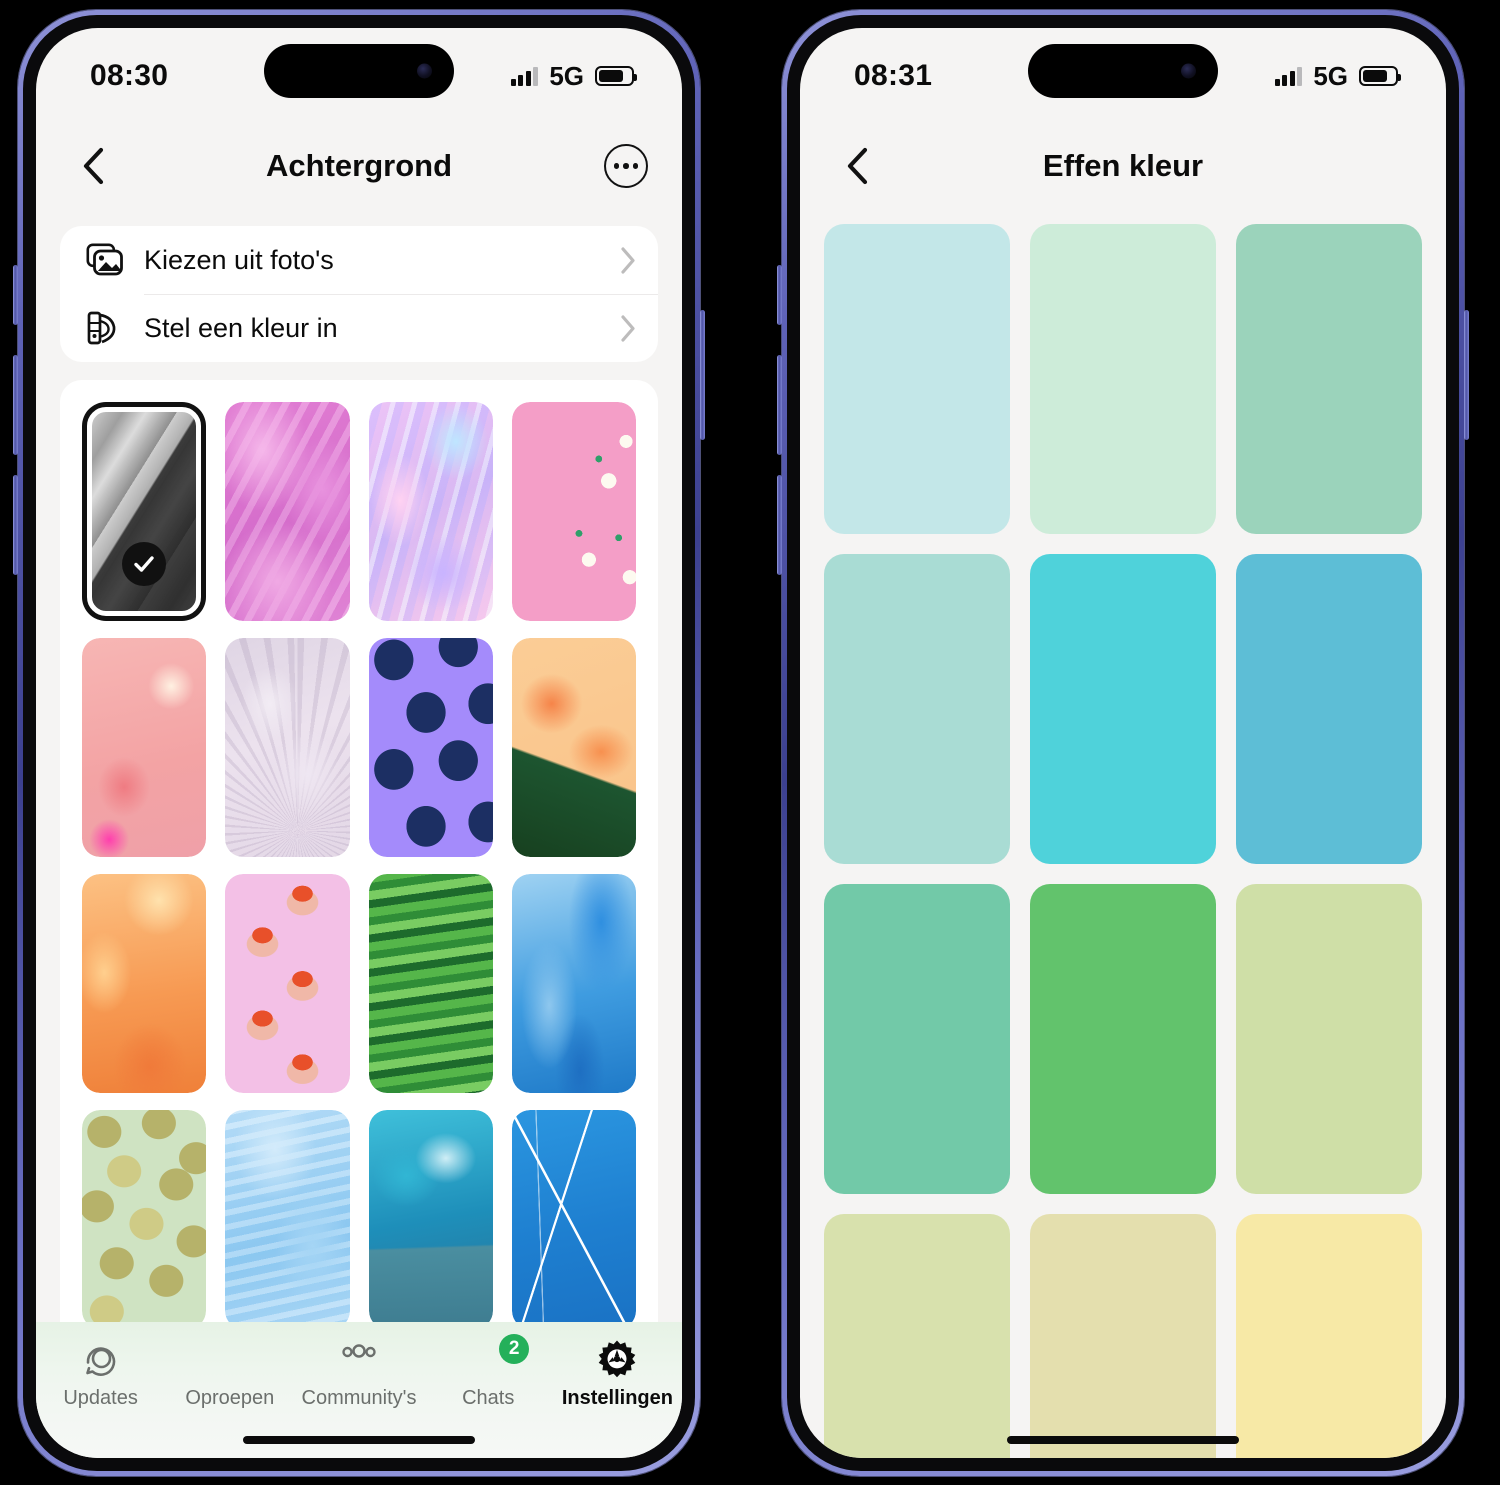 The width and height of the screenshot is (1500, 1485). What do you see at coordinates (241, 327) in the screenshot?
I see `option-label: Stel een kleur in` at bounding box center [241, 327].